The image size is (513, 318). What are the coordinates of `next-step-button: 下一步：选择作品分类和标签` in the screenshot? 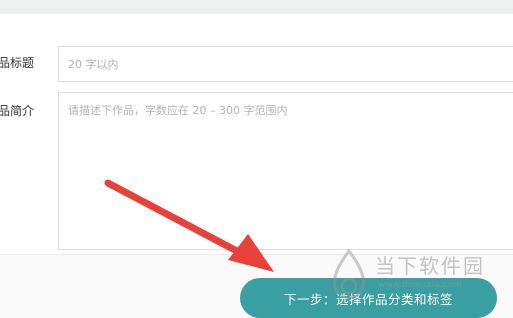 It's located at (368, 298).